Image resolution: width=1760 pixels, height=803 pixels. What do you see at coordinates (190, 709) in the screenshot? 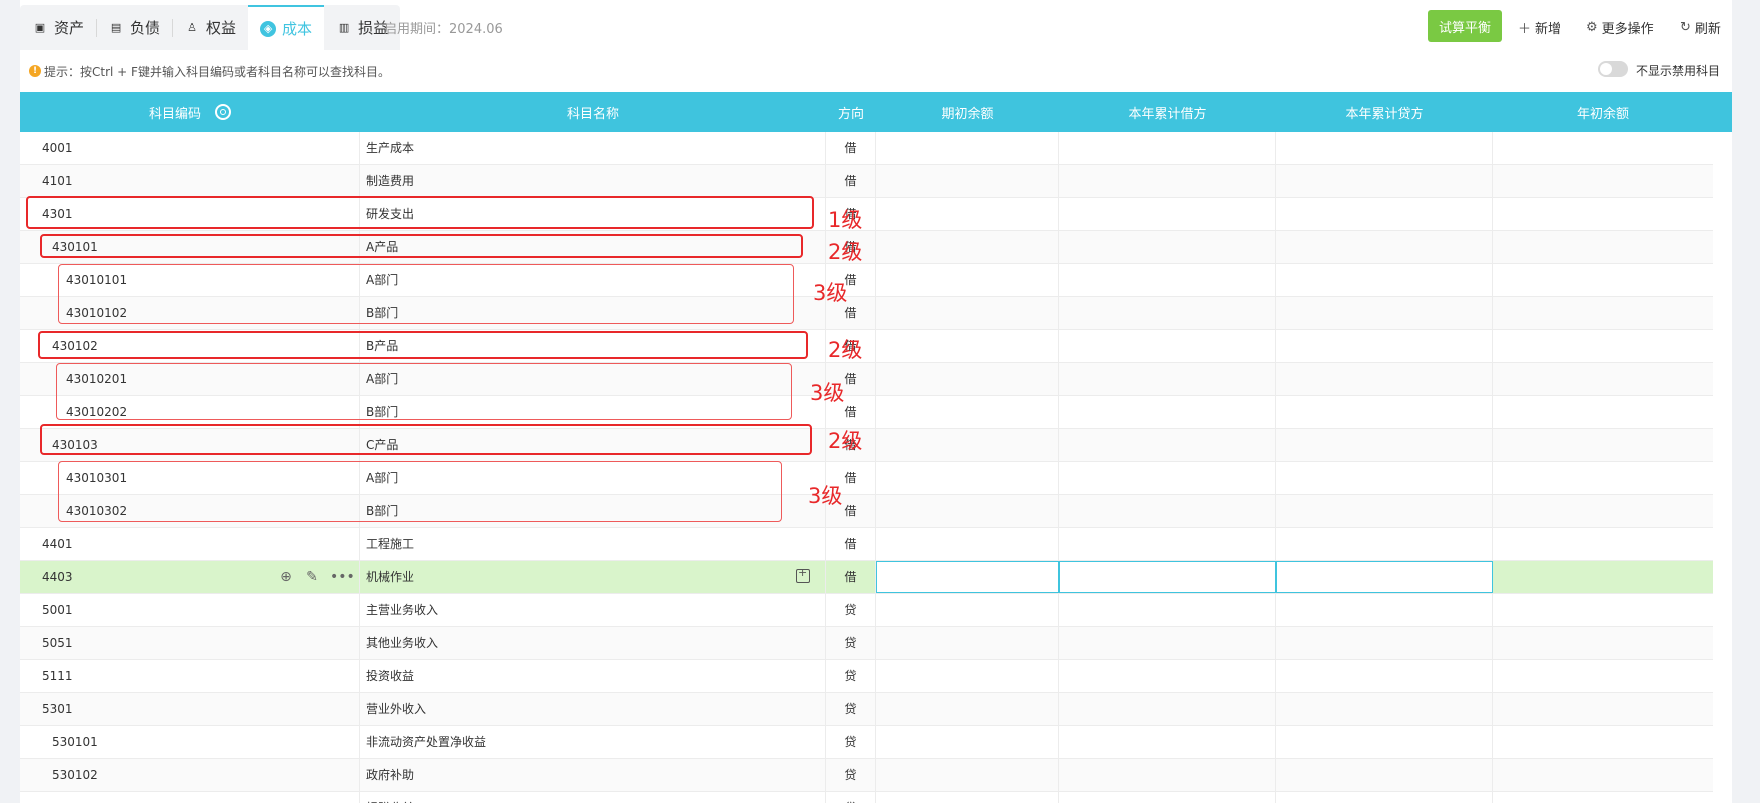
I see `cell-subject-code: 5301` at bounding box center [190, 709].